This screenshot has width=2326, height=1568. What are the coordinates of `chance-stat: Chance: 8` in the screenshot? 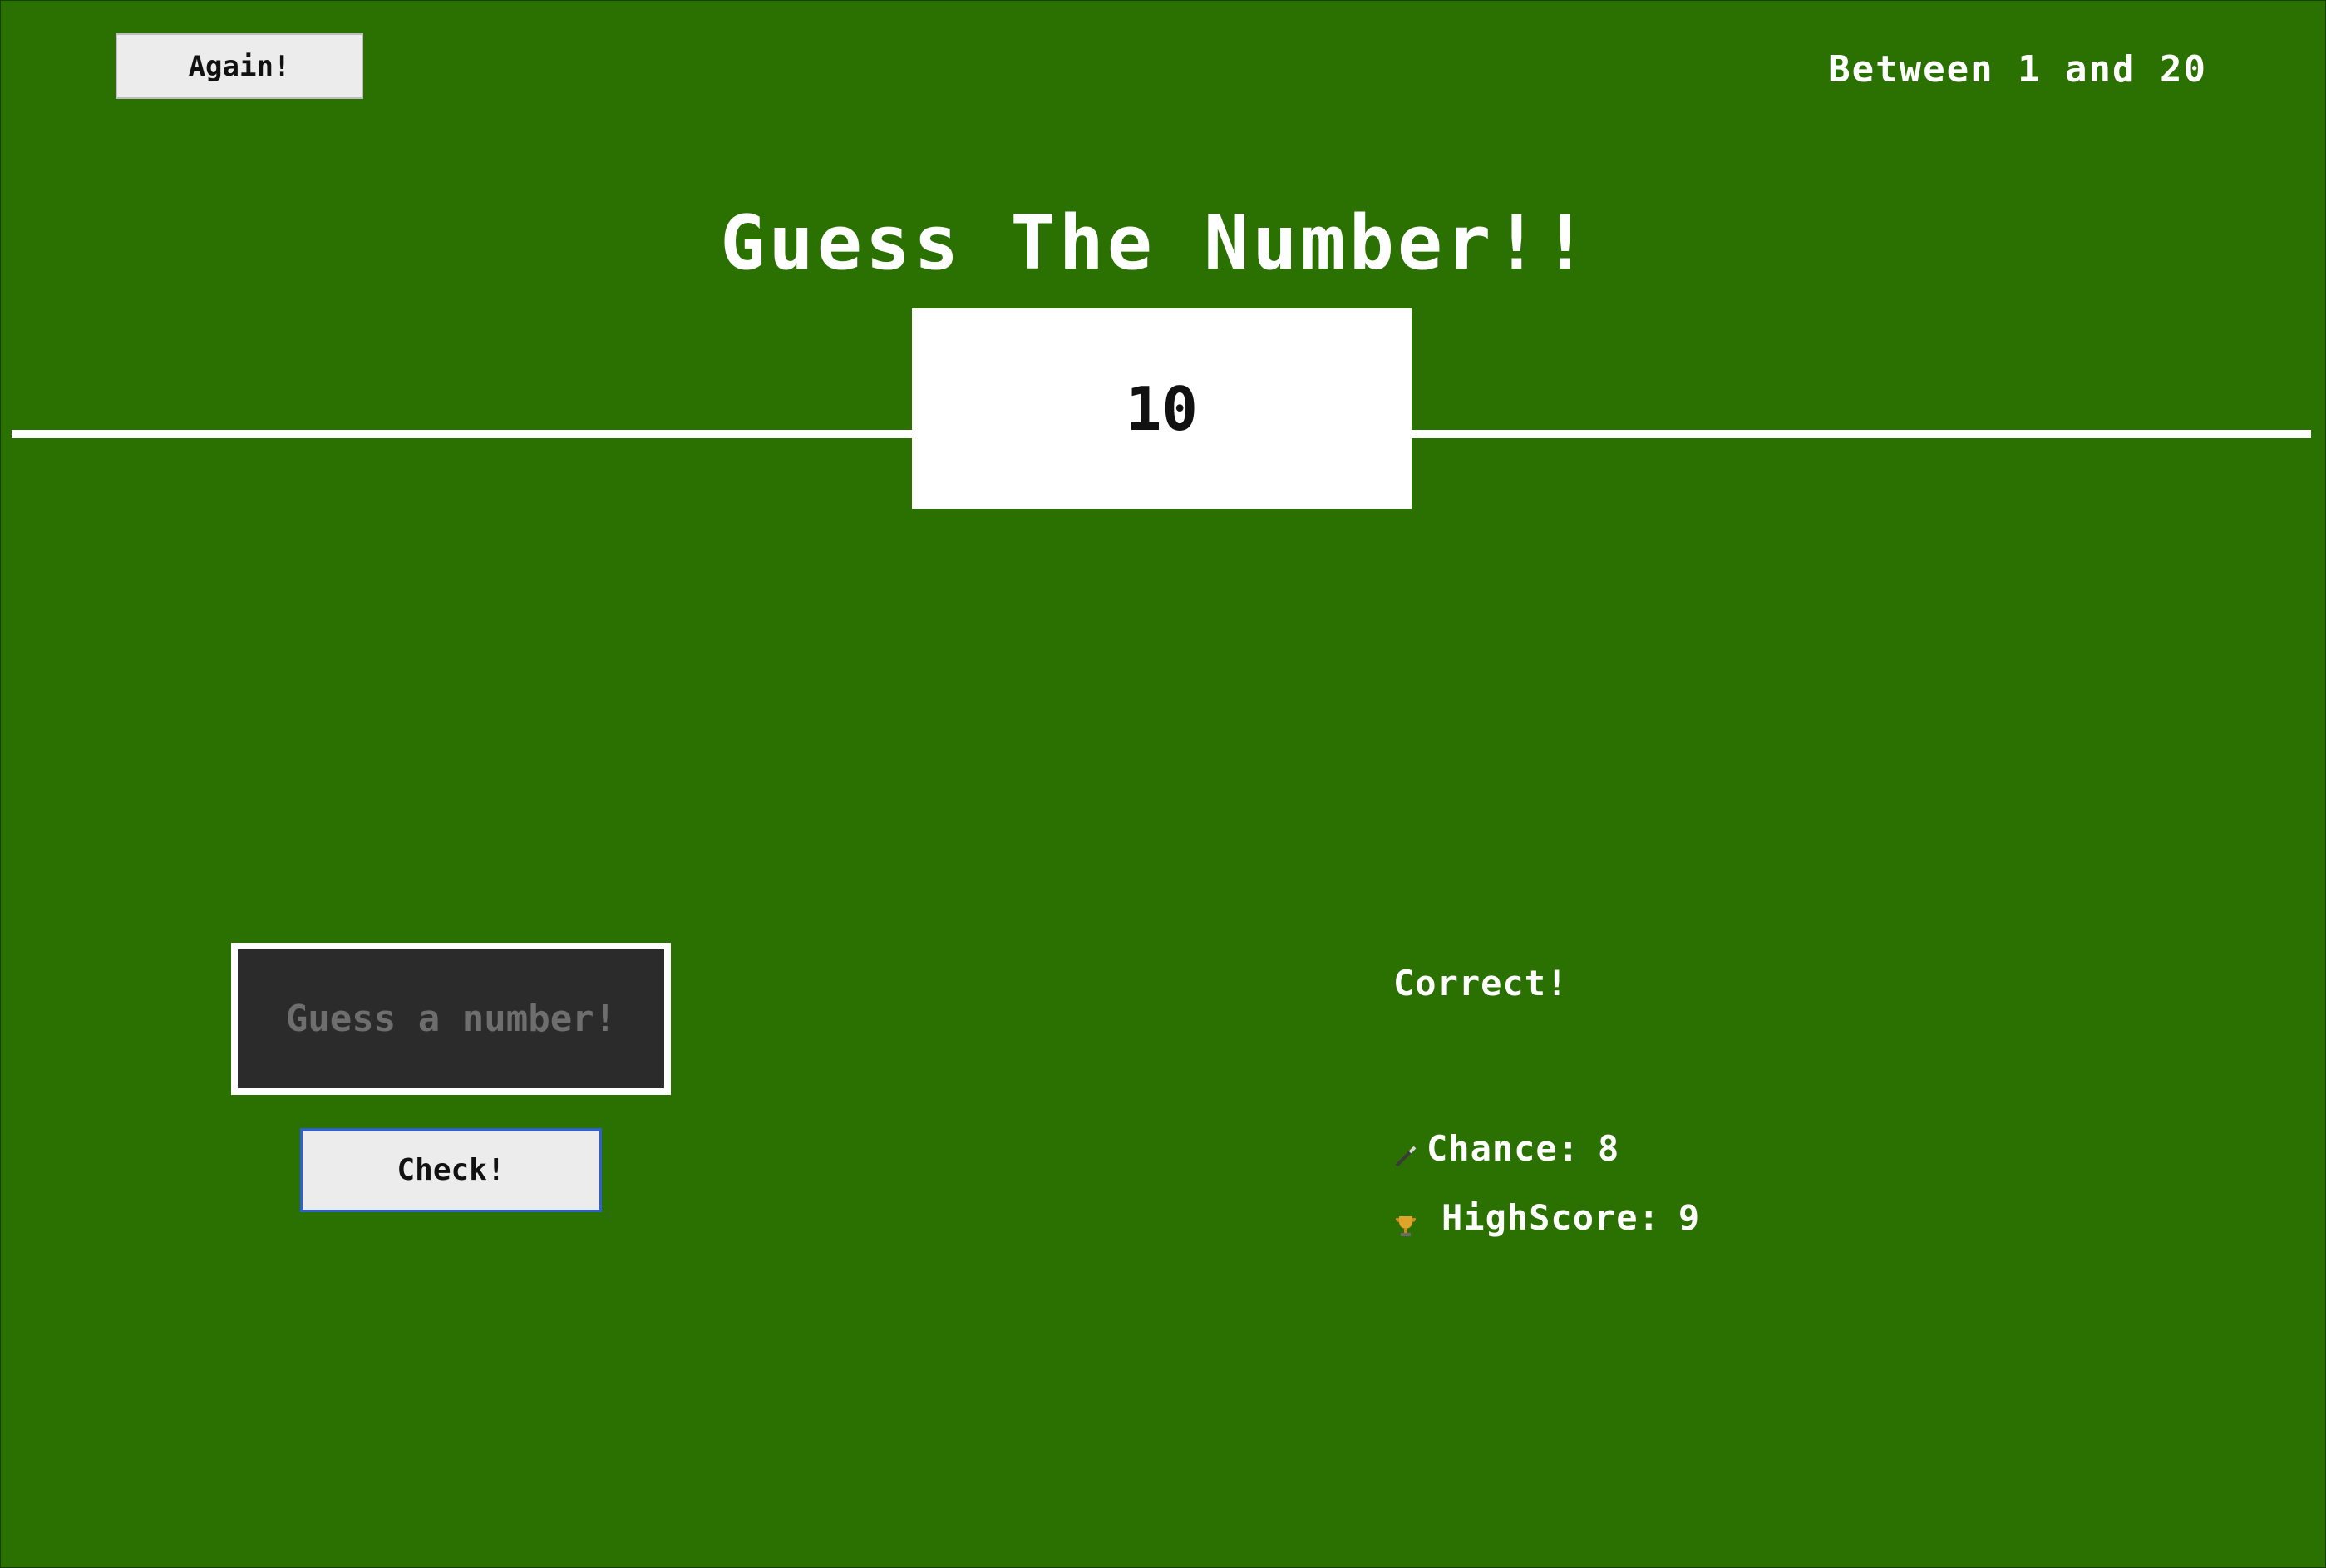 It's located at (1506, 1148).